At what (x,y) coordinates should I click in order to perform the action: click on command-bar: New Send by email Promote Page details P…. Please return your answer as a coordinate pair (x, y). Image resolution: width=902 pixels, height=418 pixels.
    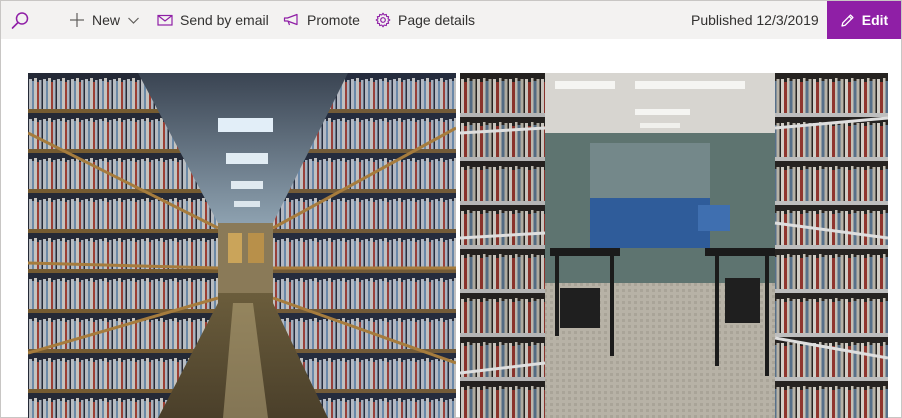
    Looking at the image, I should click on (451, 20).